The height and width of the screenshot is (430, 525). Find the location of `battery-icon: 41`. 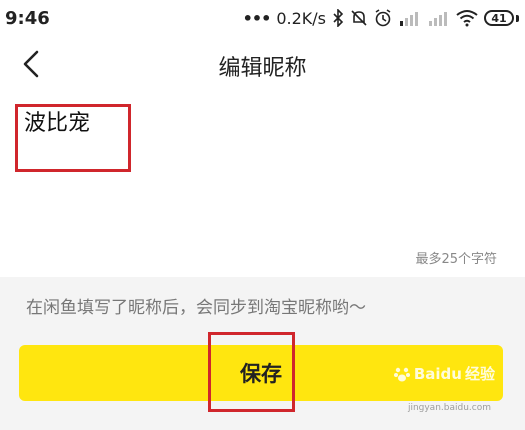

battery-icon: 41 is located at coordinates (499, 18).